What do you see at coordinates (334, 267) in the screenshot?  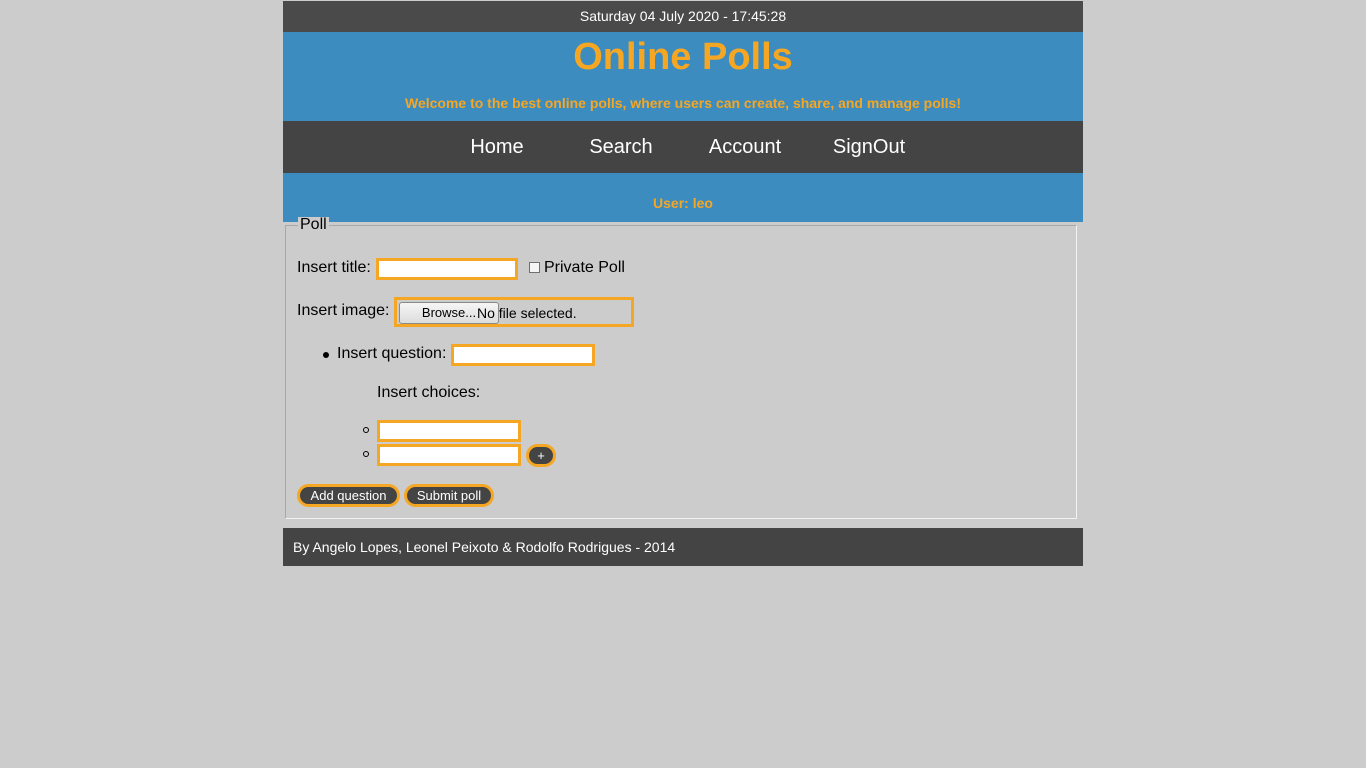 I see `title-label: Insert title:` at bounding box center [334, 267].